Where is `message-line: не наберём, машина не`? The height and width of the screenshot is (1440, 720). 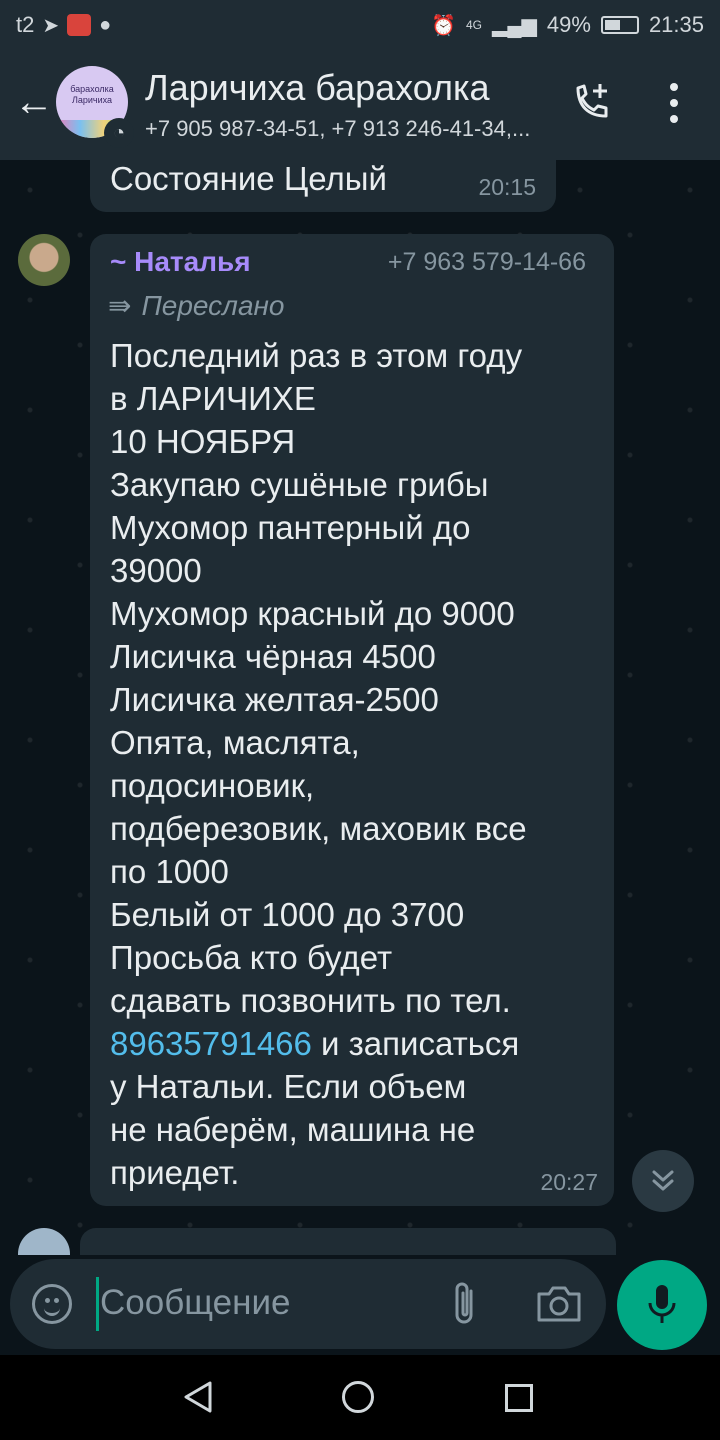
message-line: не наберём, машина не is located at coordinates (293, 1129).